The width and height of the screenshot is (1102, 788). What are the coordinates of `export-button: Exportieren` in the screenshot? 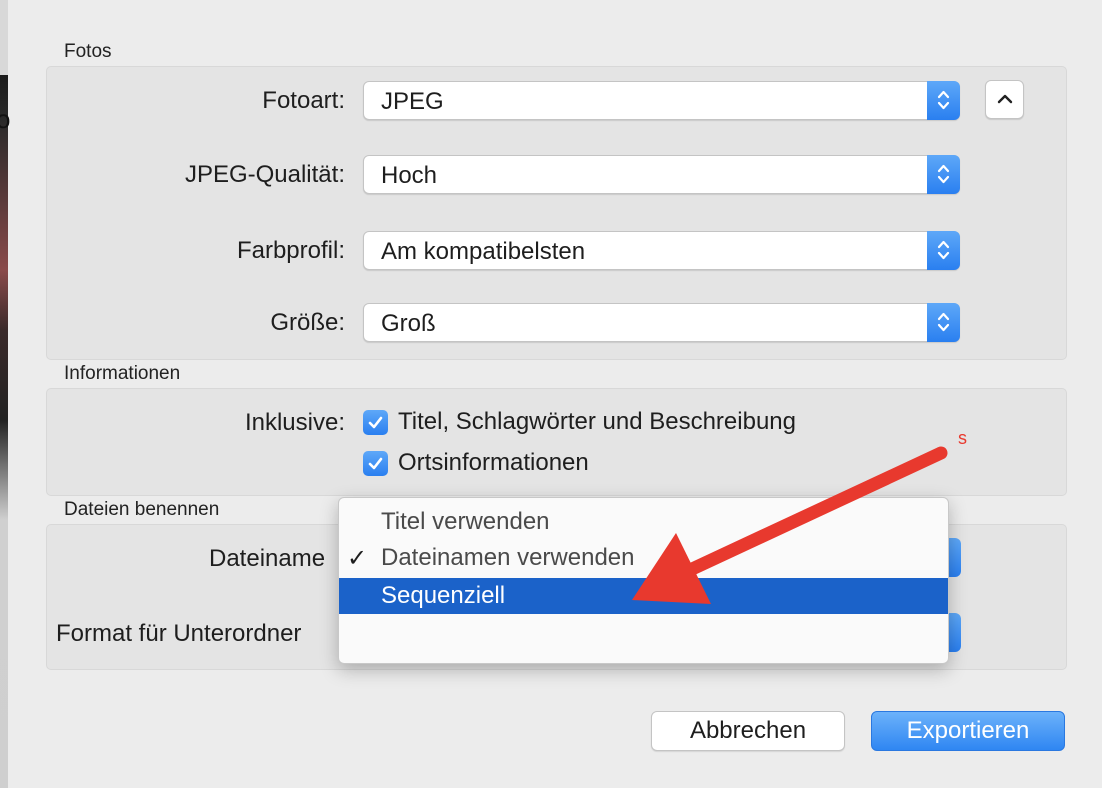 It's located at (968, 731).